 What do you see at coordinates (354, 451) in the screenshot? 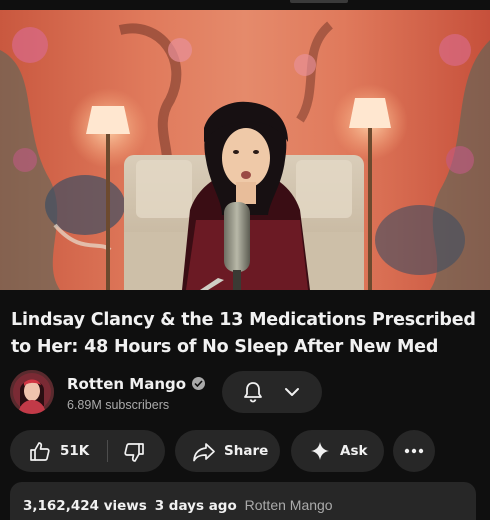
I see `ask-label: Ask` at bounding box center [354, 451].